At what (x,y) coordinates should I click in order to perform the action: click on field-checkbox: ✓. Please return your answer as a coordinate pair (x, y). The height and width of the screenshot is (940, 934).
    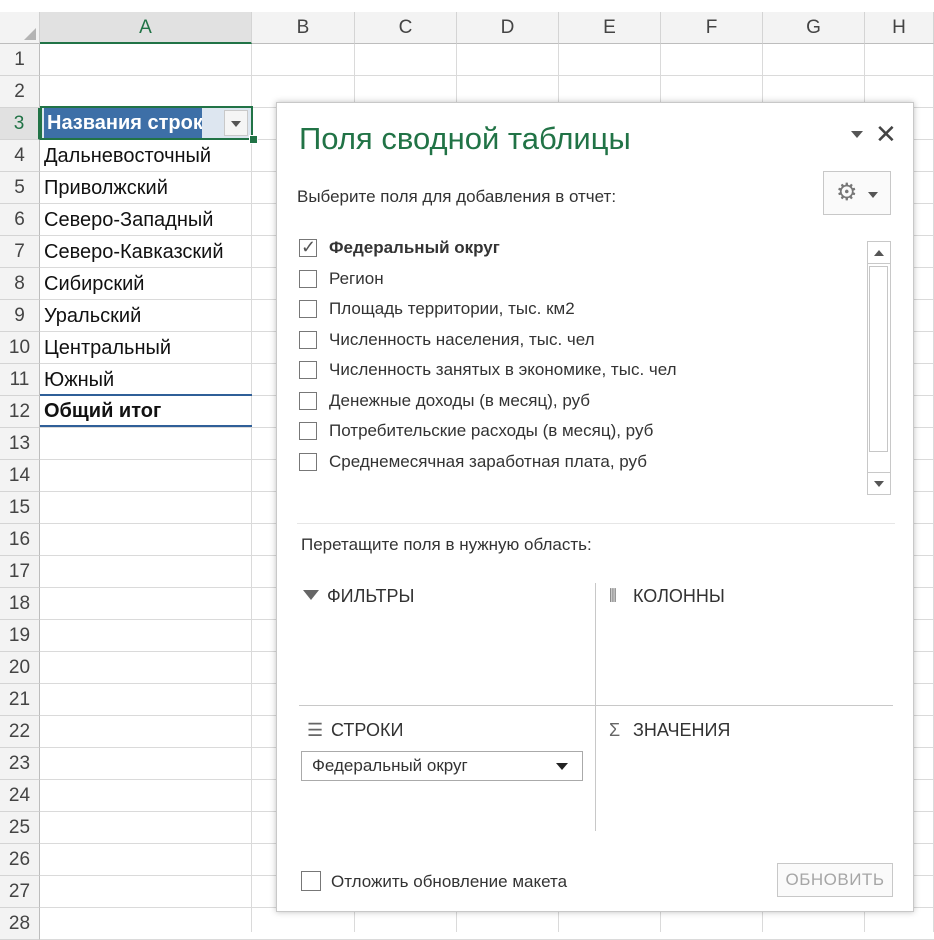
    Looking at the image, I should click on (308, 247).